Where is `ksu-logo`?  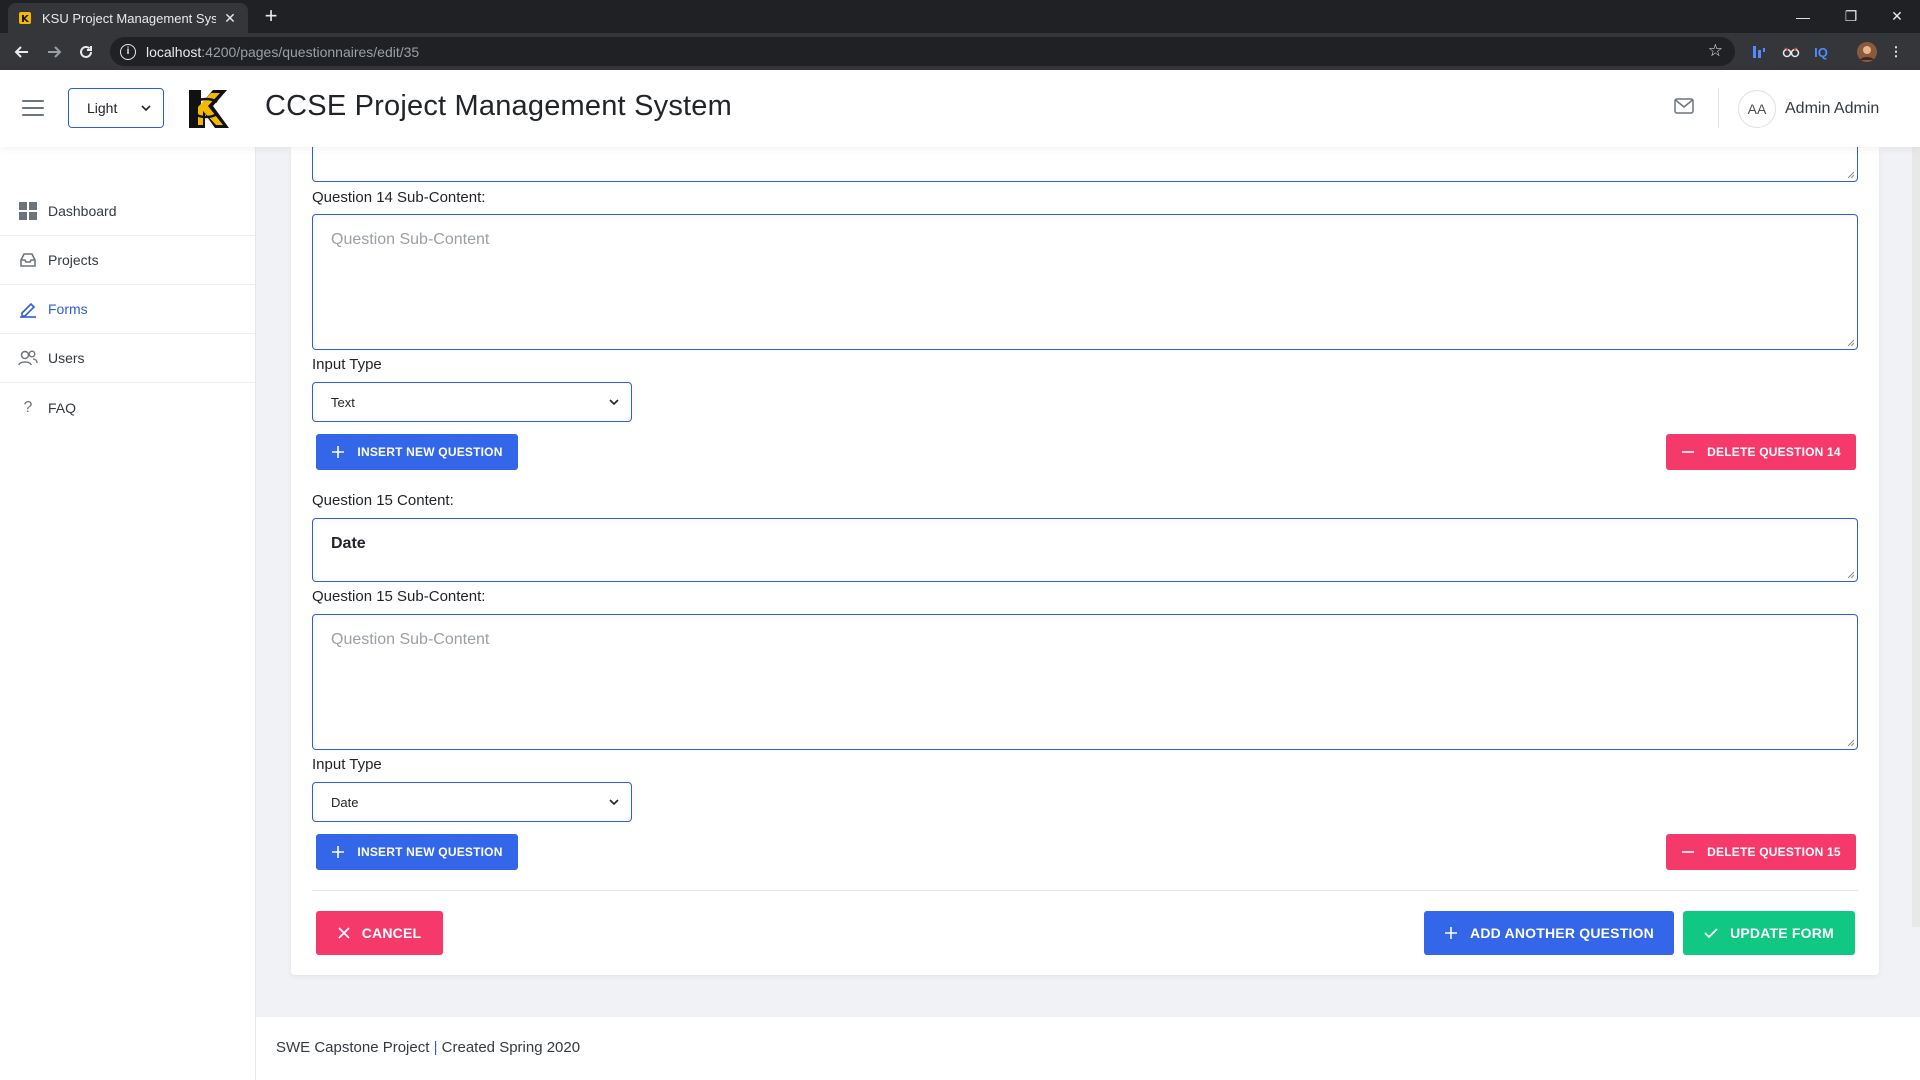 ksu-logo is located at coordinates (208, 109).